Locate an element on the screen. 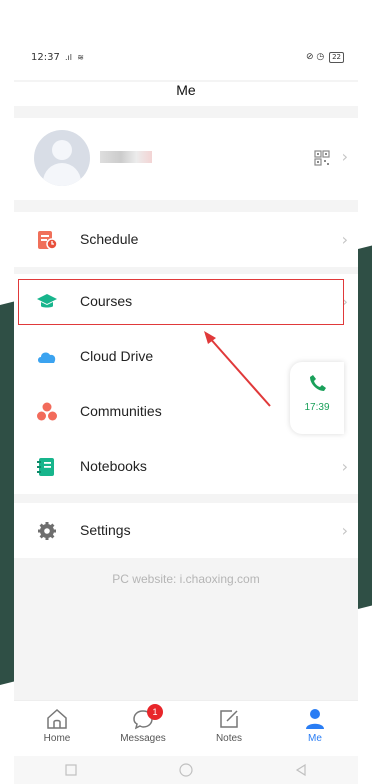 The height and width of the screenshot is (784, 372). profile-row: › is located at coordinates (186, 159).